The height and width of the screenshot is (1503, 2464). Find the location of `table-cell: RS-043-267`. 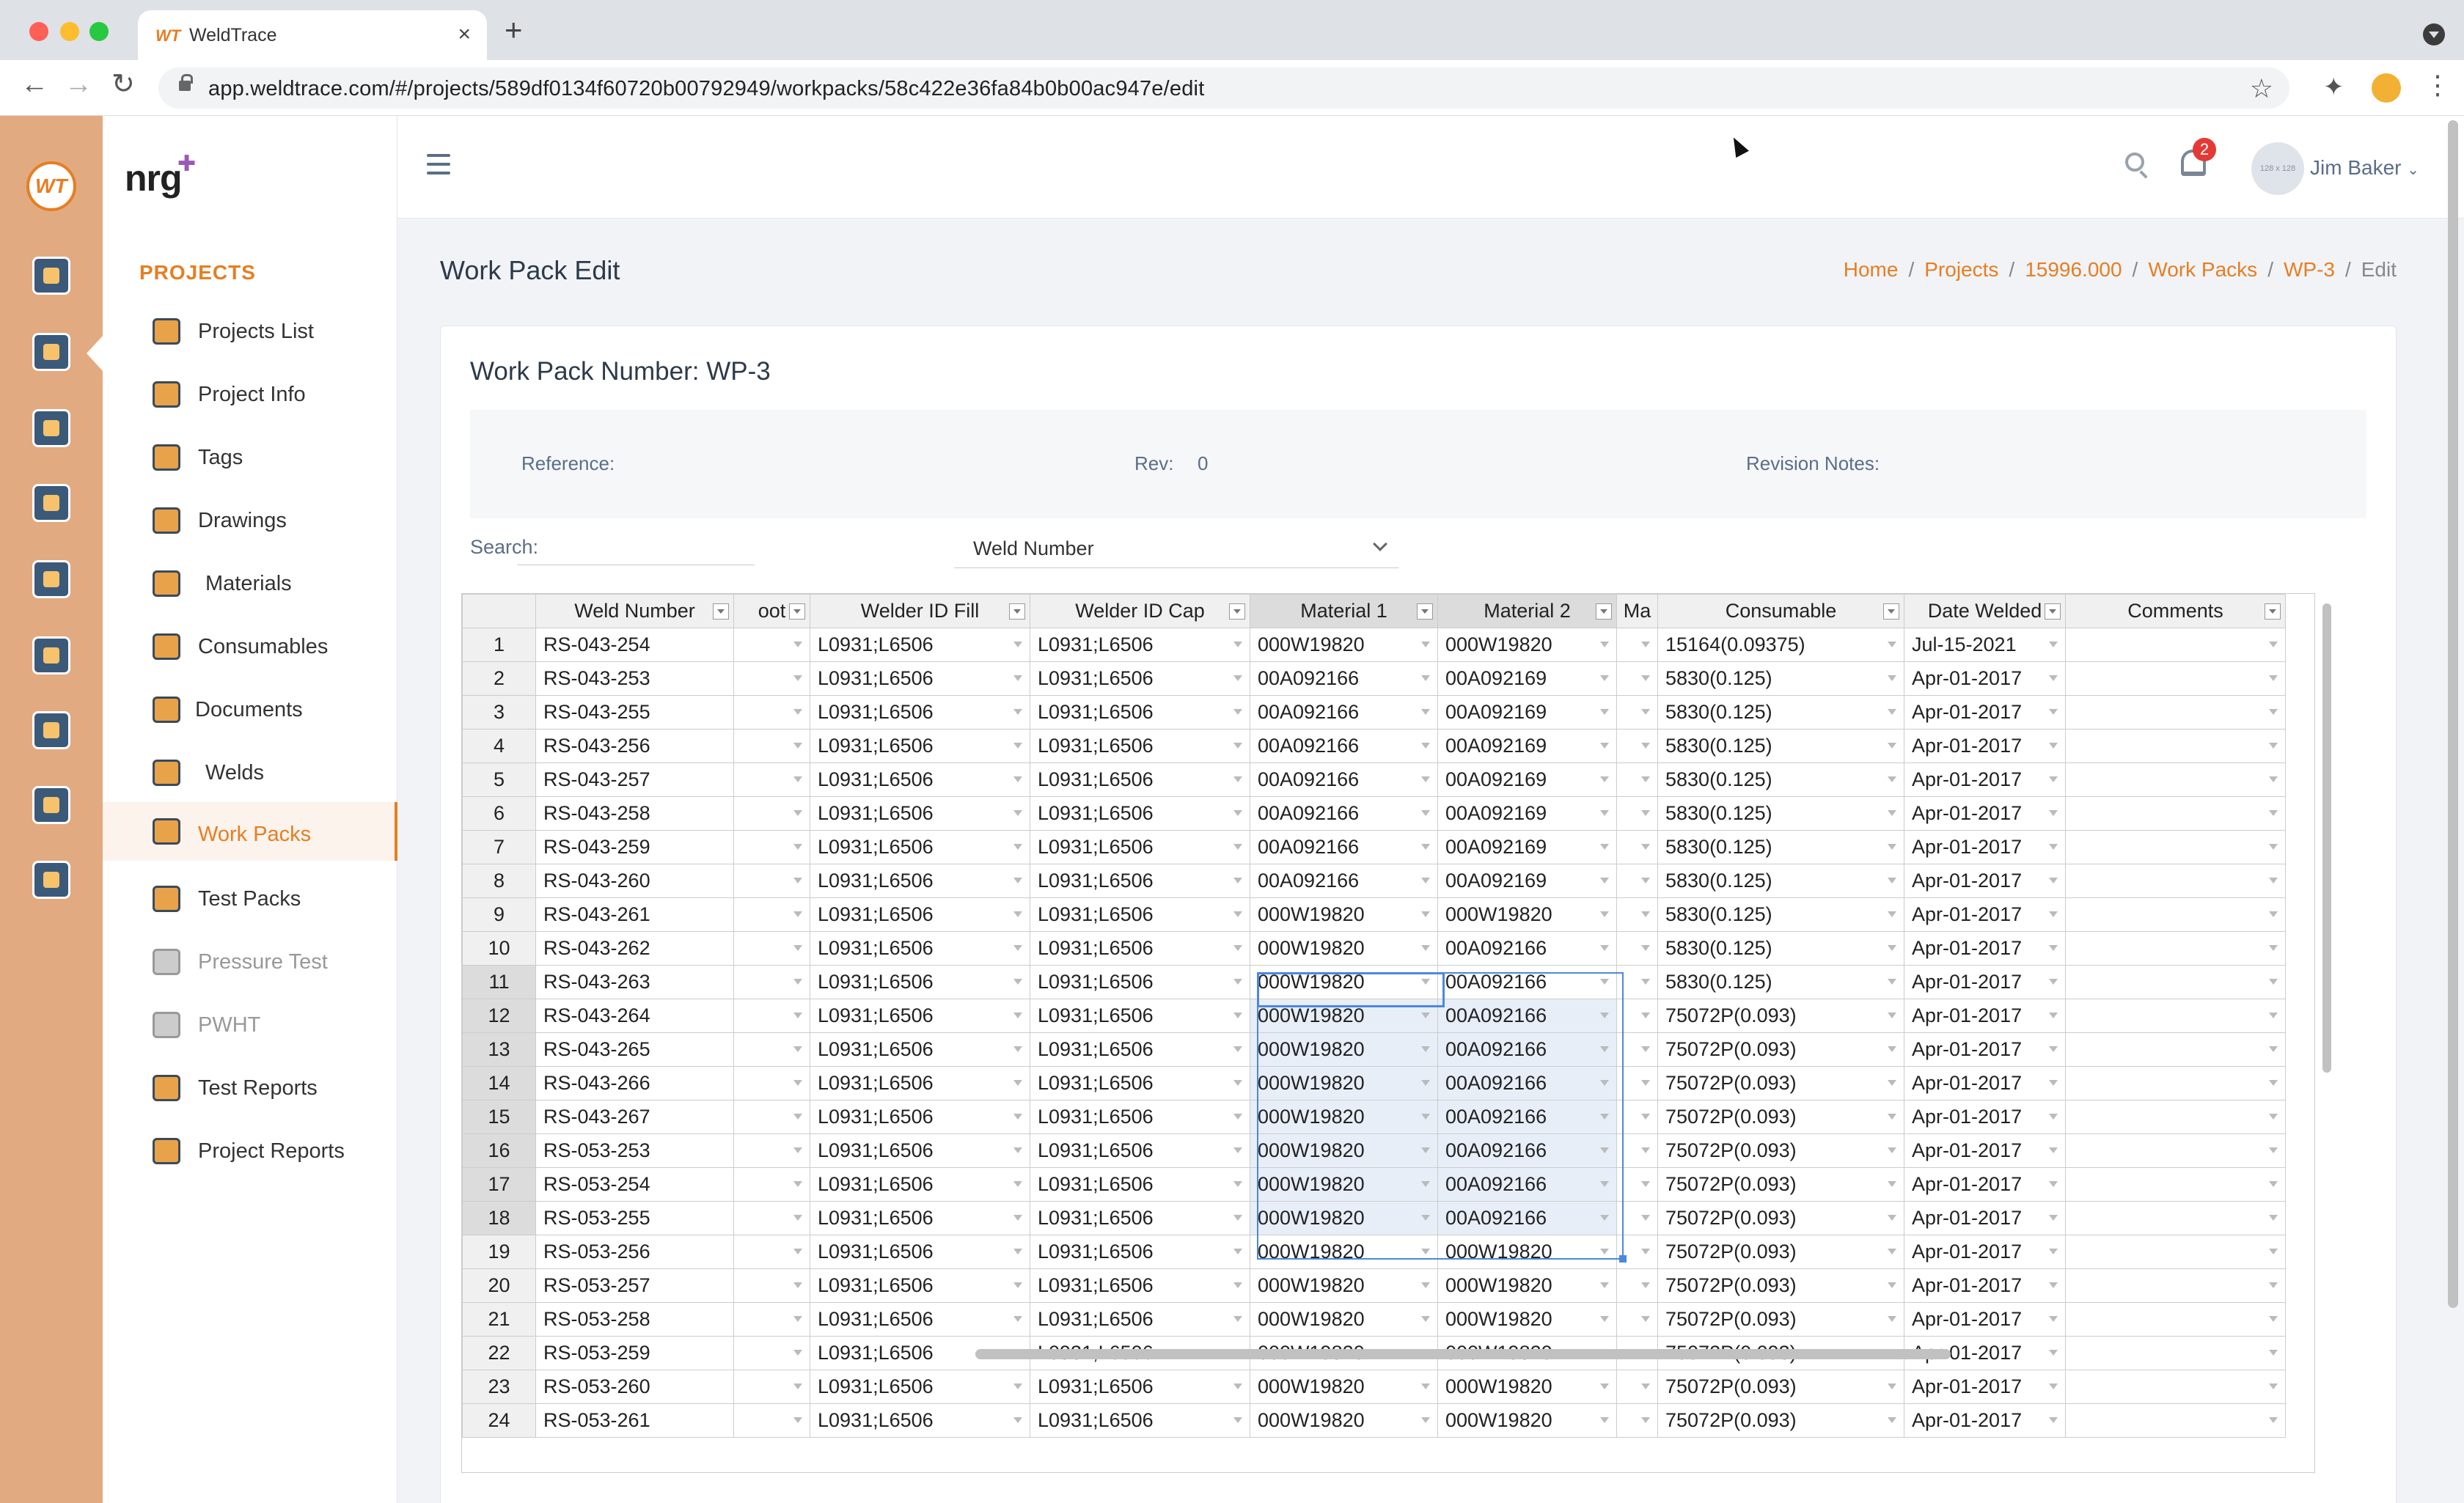

table-cell: RS-043-267 is located at coordinates (634, 1117).